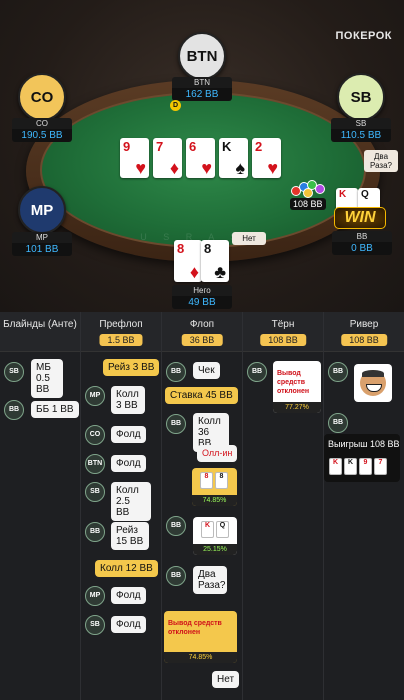 This screenshot has width=404, height=700. What do you see at coordinates (202, 332) in the screenshot?
I see `col-flop-header: Флоп 36 BB` at bounding box center [202, 332].